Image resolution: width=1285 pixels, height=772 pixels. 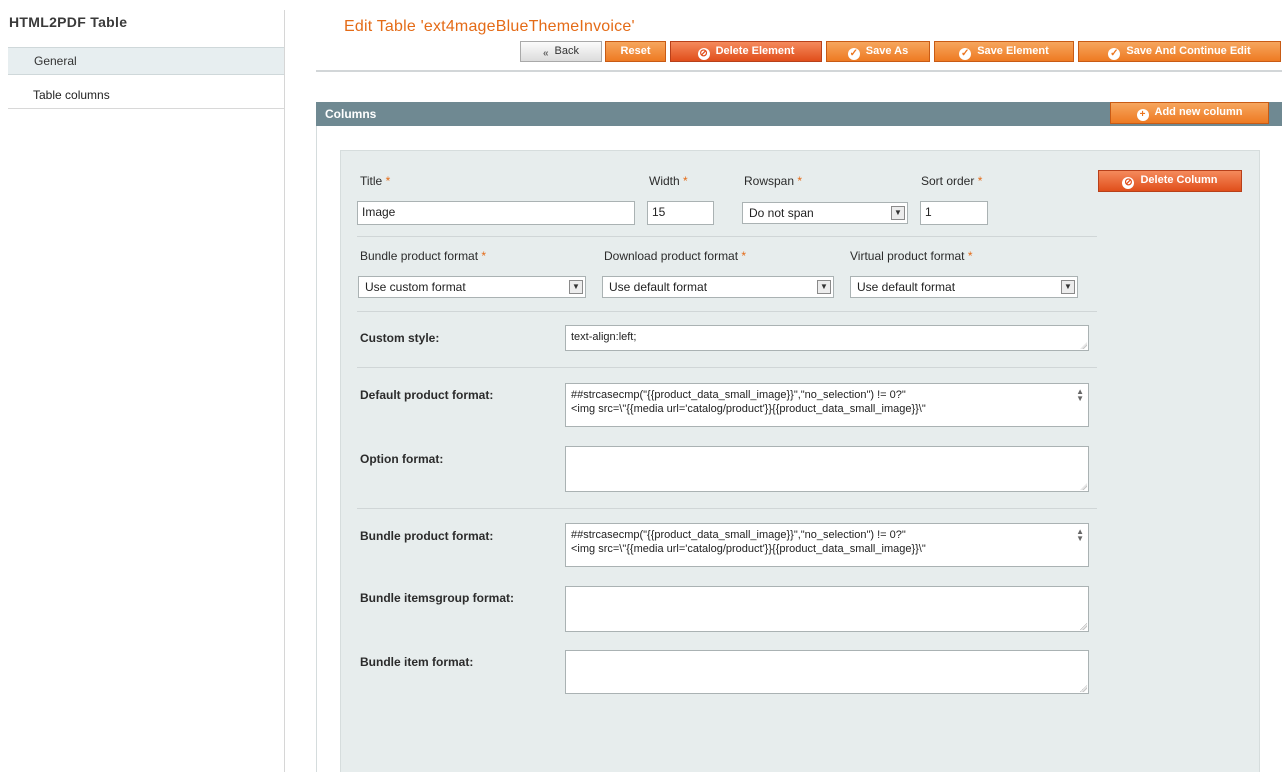 What do you see at coordinates (954, 213) in the screenshot?
I see `sort-order-input: 1` at bounding box center [954, 213].